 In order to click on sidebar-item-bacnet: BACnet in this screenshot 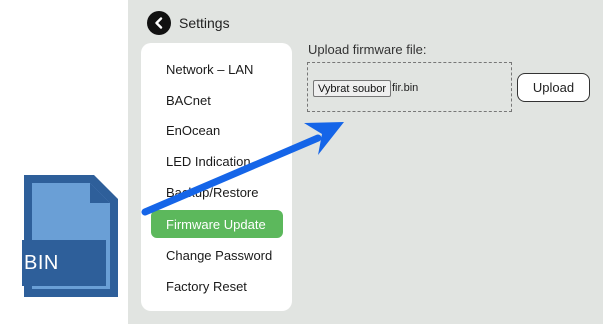, I will do `click(217, 100)`.